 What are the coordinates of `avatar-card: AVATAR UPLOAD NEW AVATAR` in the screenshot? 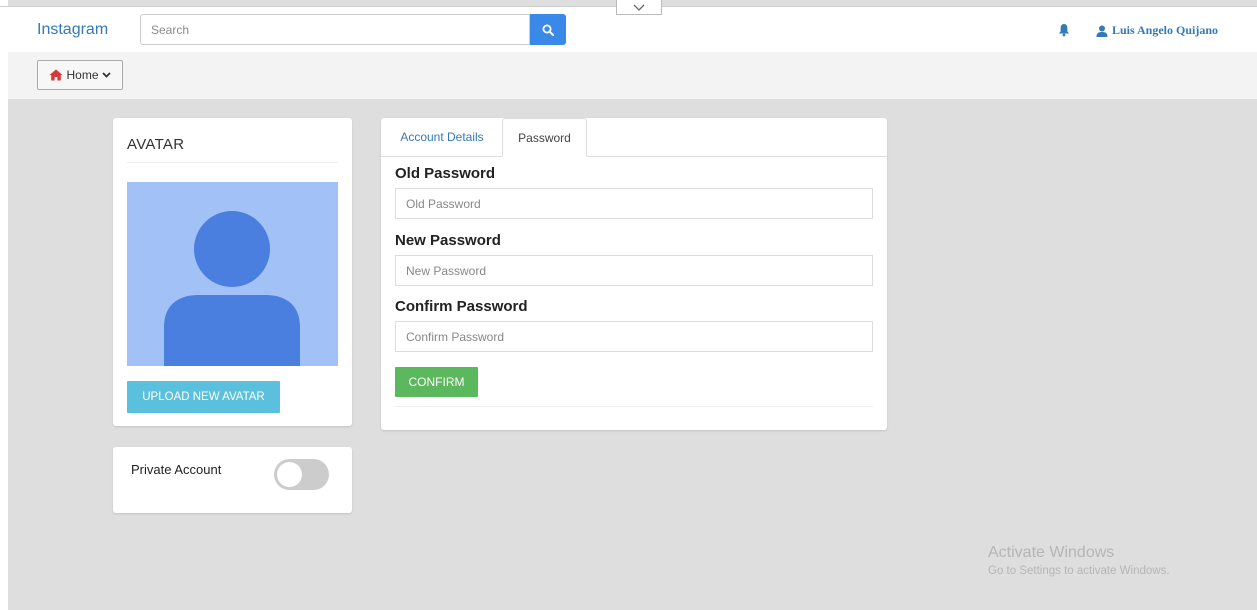 It's located at (232, 272).